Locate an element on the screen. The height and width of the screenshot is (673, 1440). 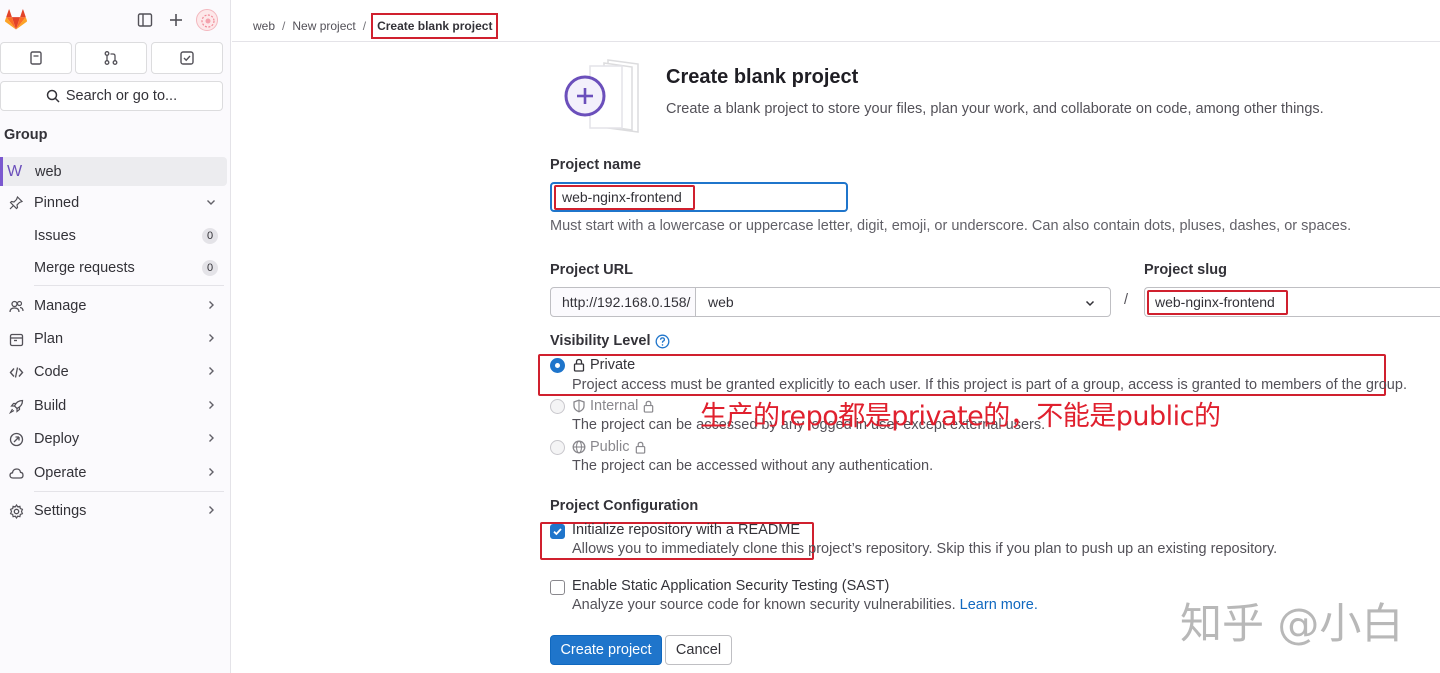
breadcrumb: web / New project / Create blank project is located at coordinates (376, 26).